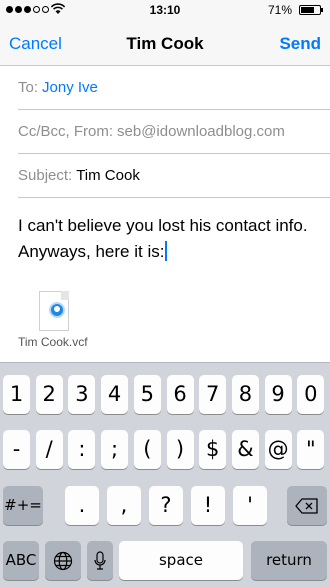 Image resolution: width=330 pixels, height=587 pixels. Describe the element at coordinates (166, 251) in the screenshot. I see `text-cursor` at that location.